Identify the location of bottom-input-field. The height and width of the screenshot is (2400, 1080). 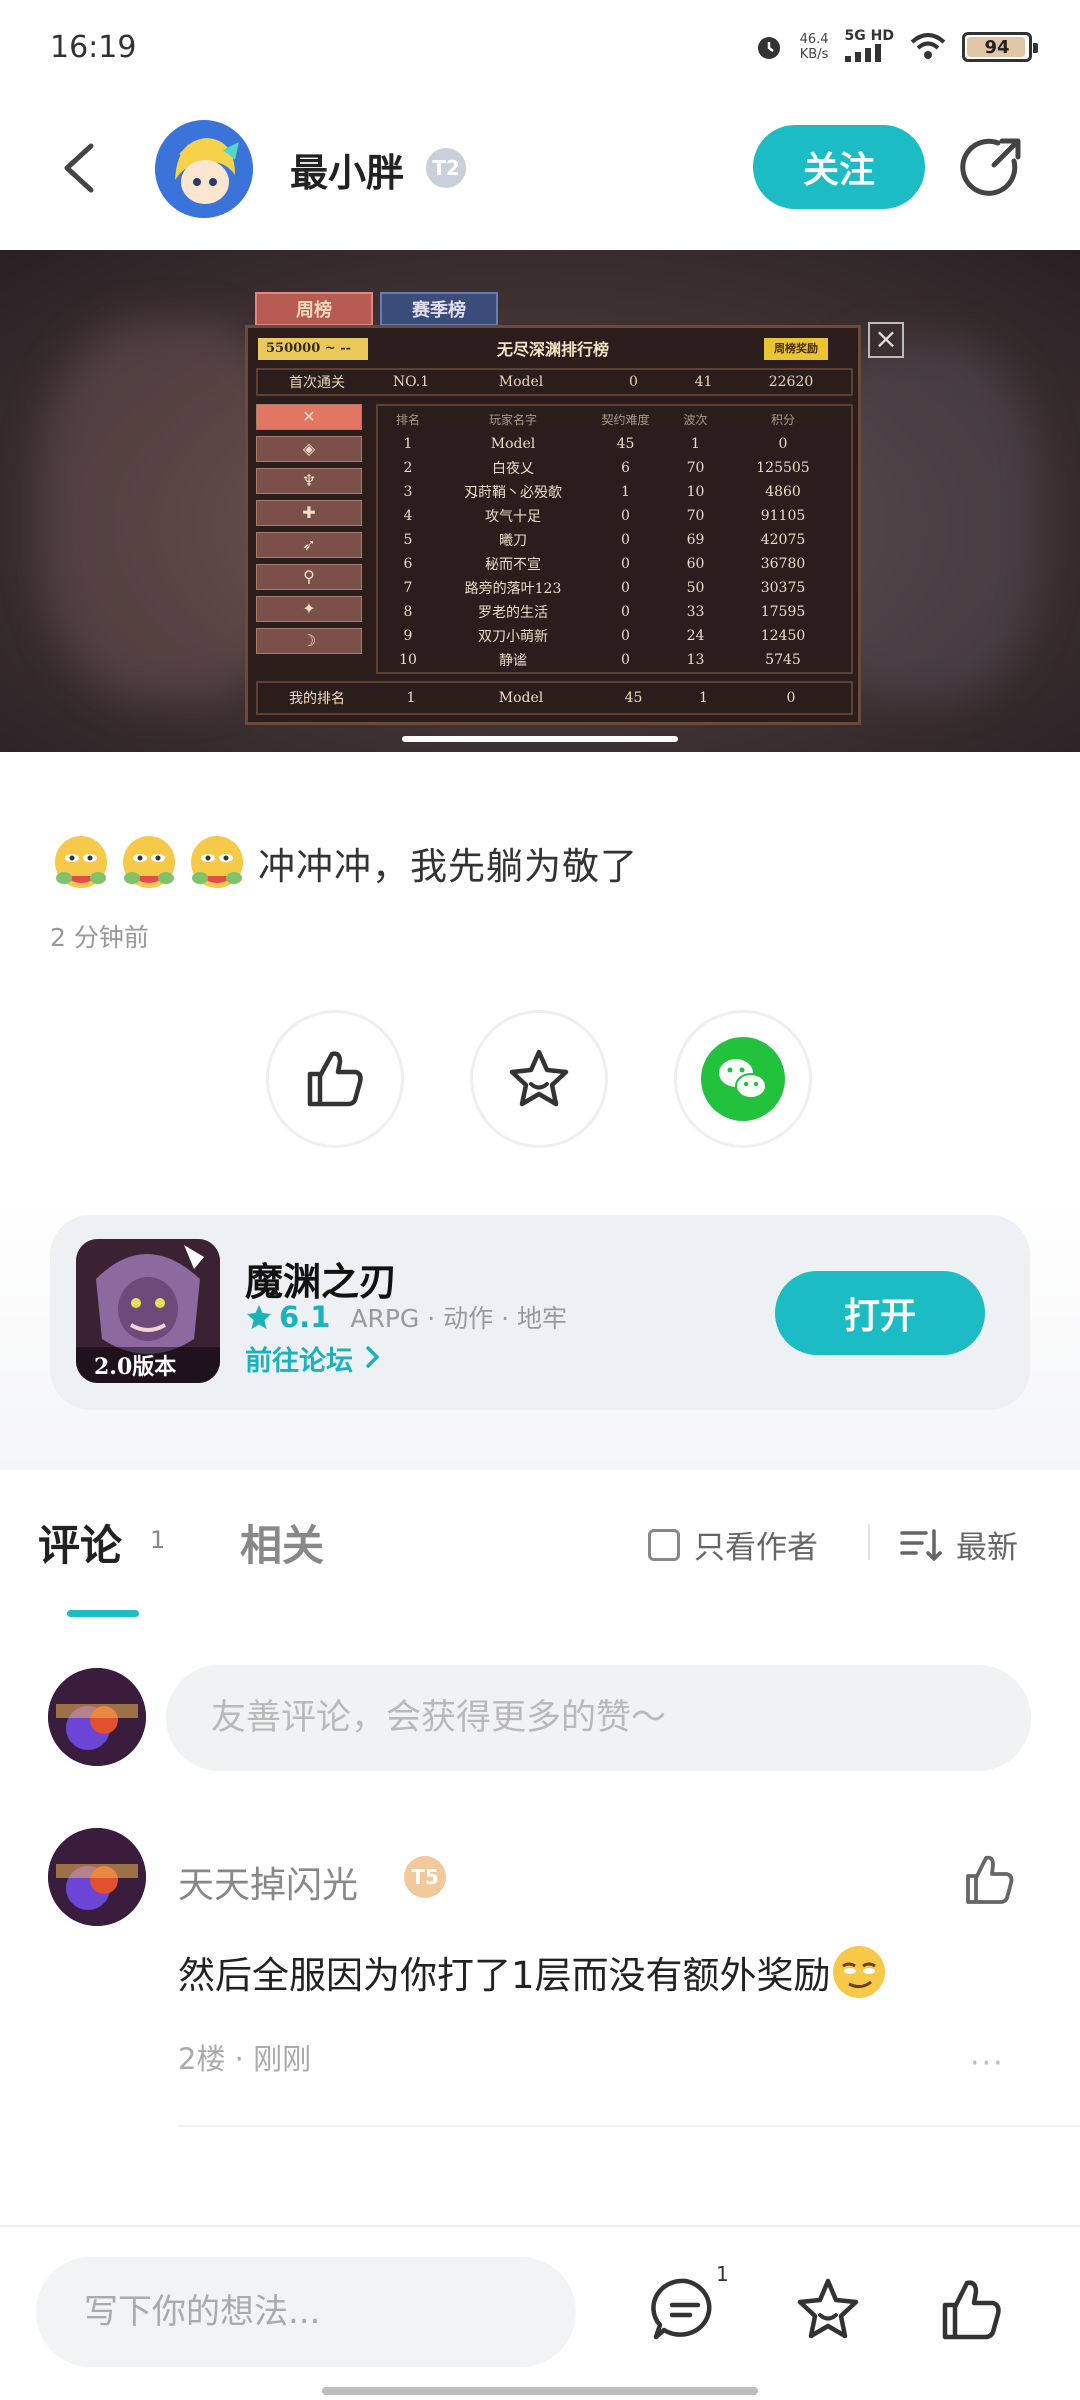
(306, 2312).